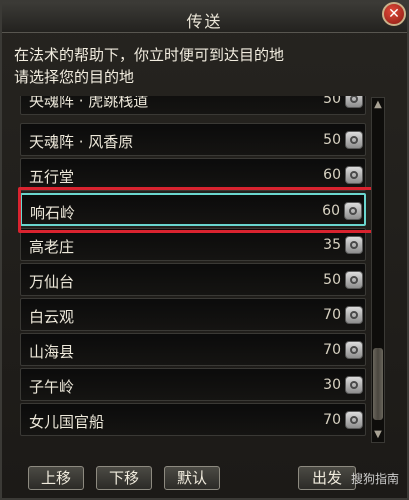 The height and width of the screenshot is (500, 409). I want to click on scroll-down-arrow-icon: ▼, so click(378, 435).